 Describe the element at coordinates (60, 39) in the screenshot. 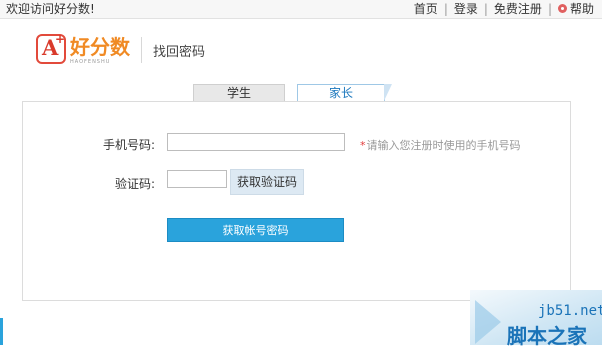

I see `logo-plus-icon: +` at that location.